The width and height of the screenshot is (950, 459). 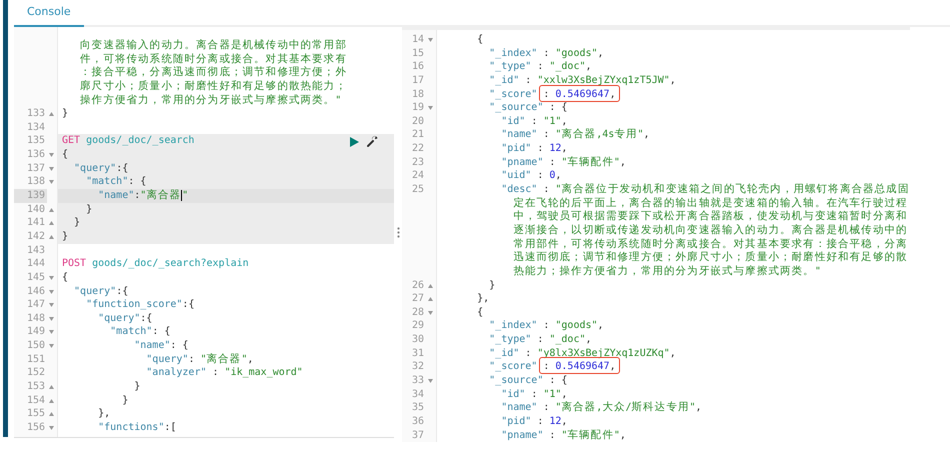 I want to click on line-number: 149, so click(x=36, y=332).